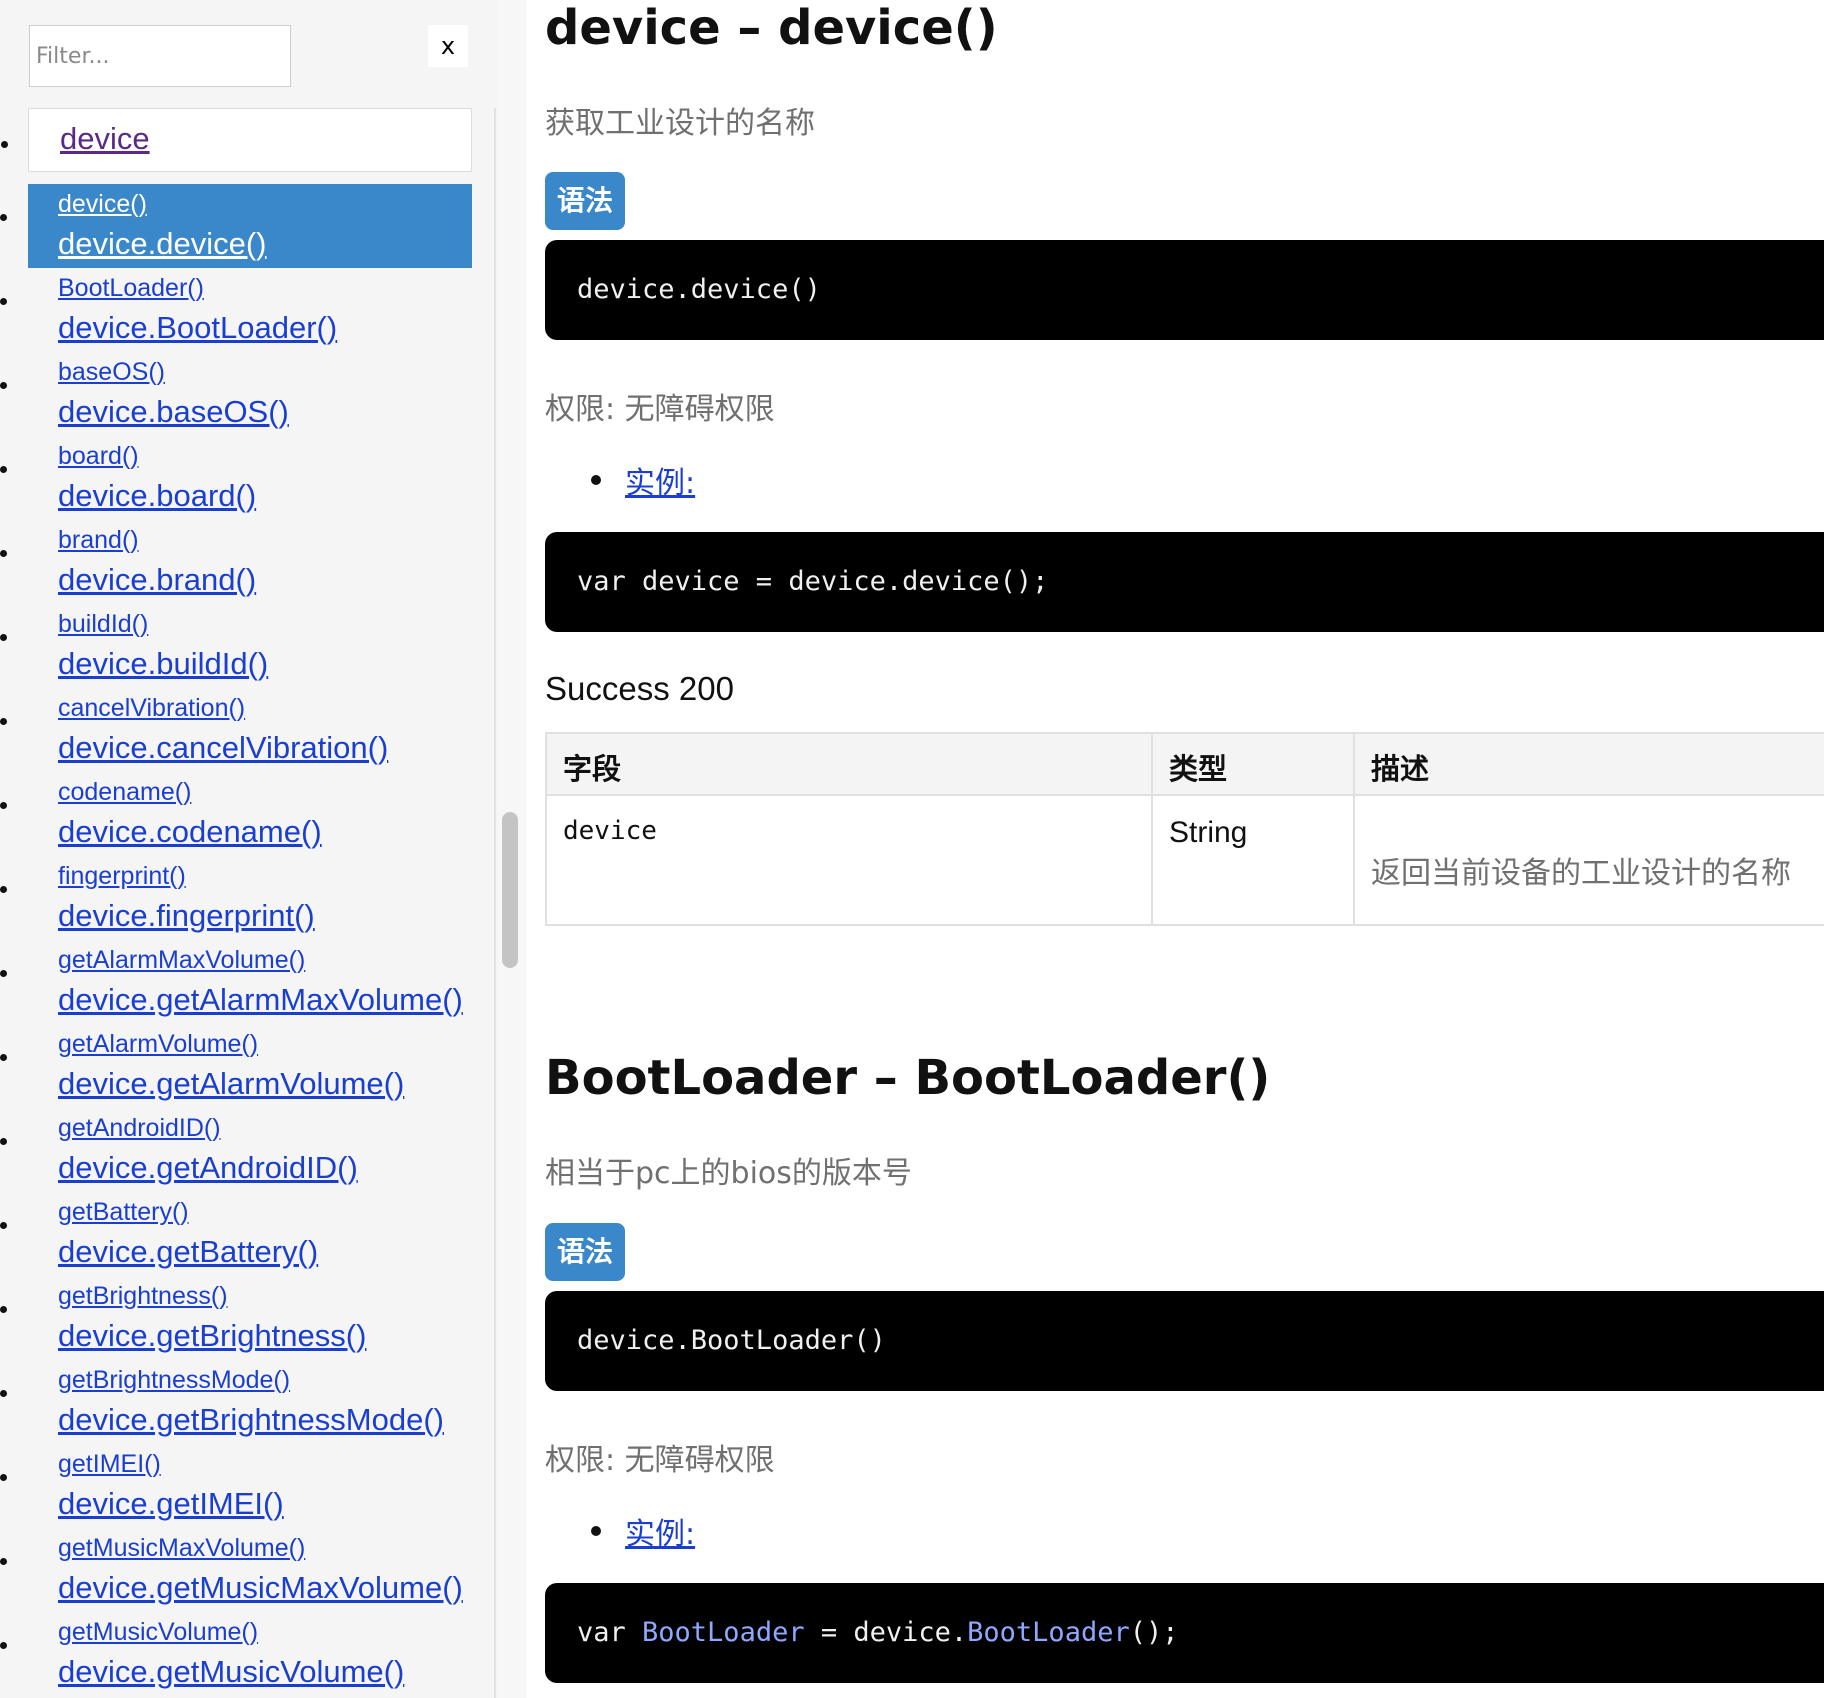  Describe the element at coordinates (510, 890) in the screenshot. I see `scrollbar-thumb` at that location.